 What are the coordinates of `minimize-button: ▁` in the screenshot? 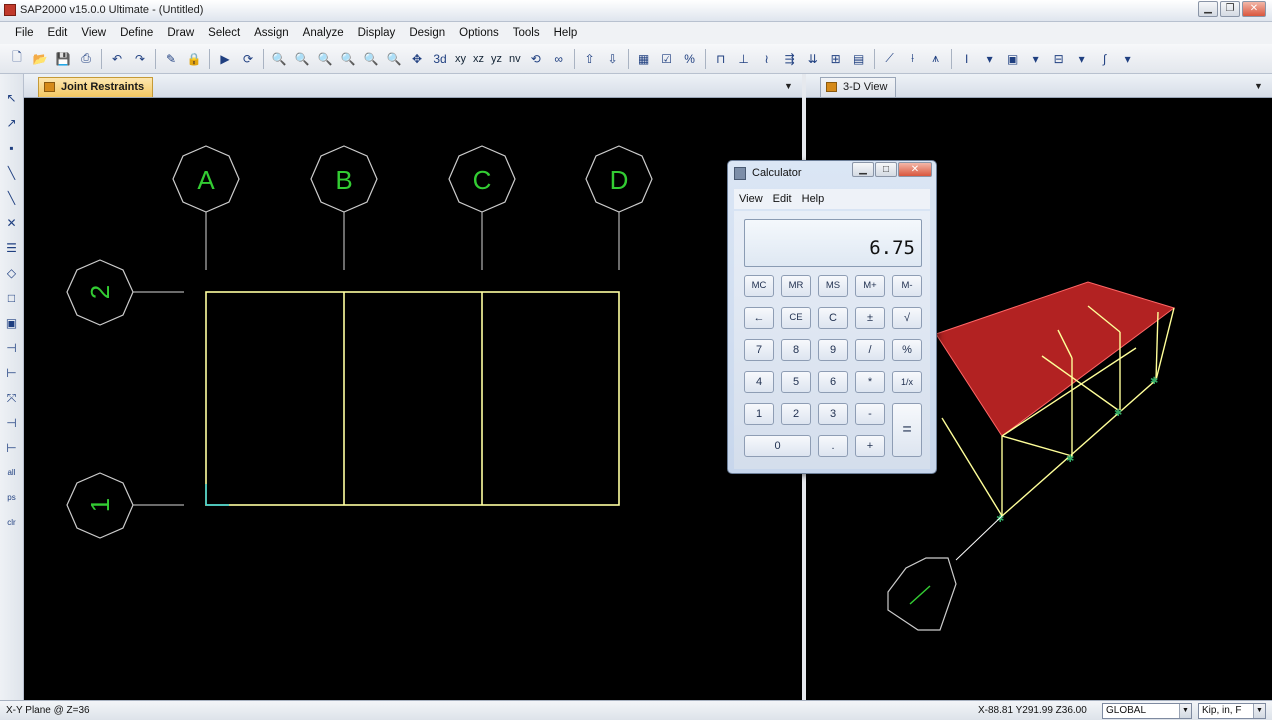 It's located at (1208, 9).